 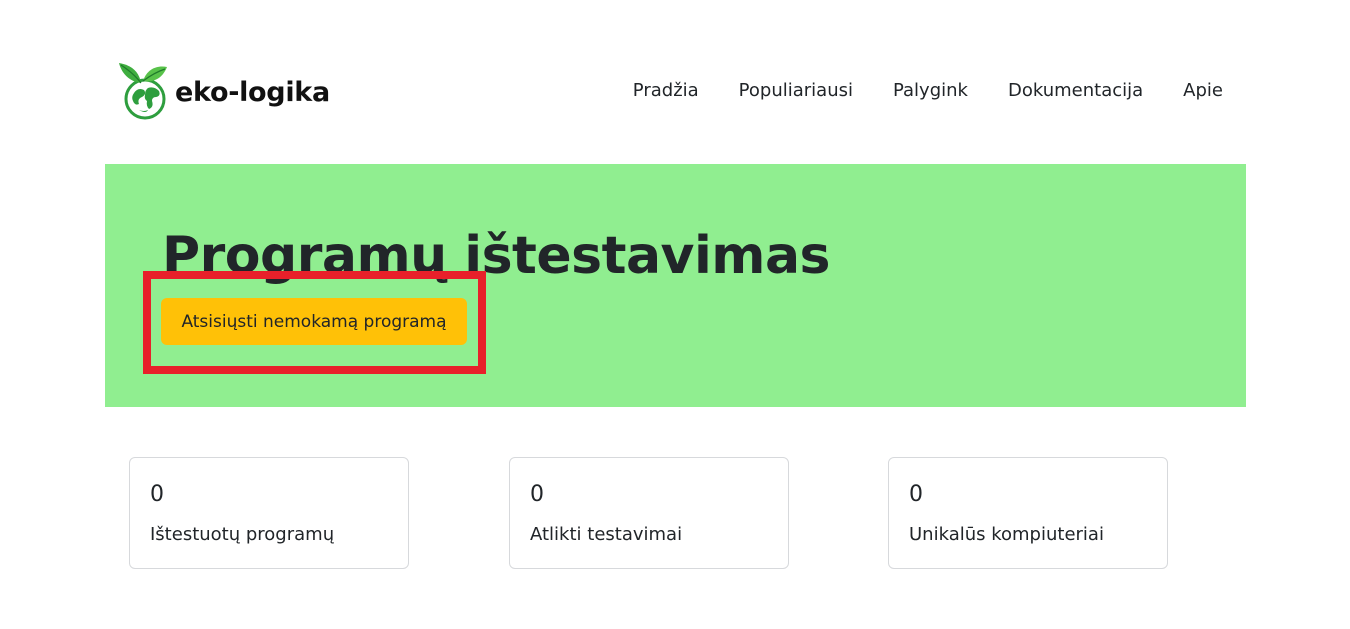 What do you see at coordinates (1203, 90) in the screenshot?
I see `nav-item-apie: Apie` at bounding box center [1203, 90].